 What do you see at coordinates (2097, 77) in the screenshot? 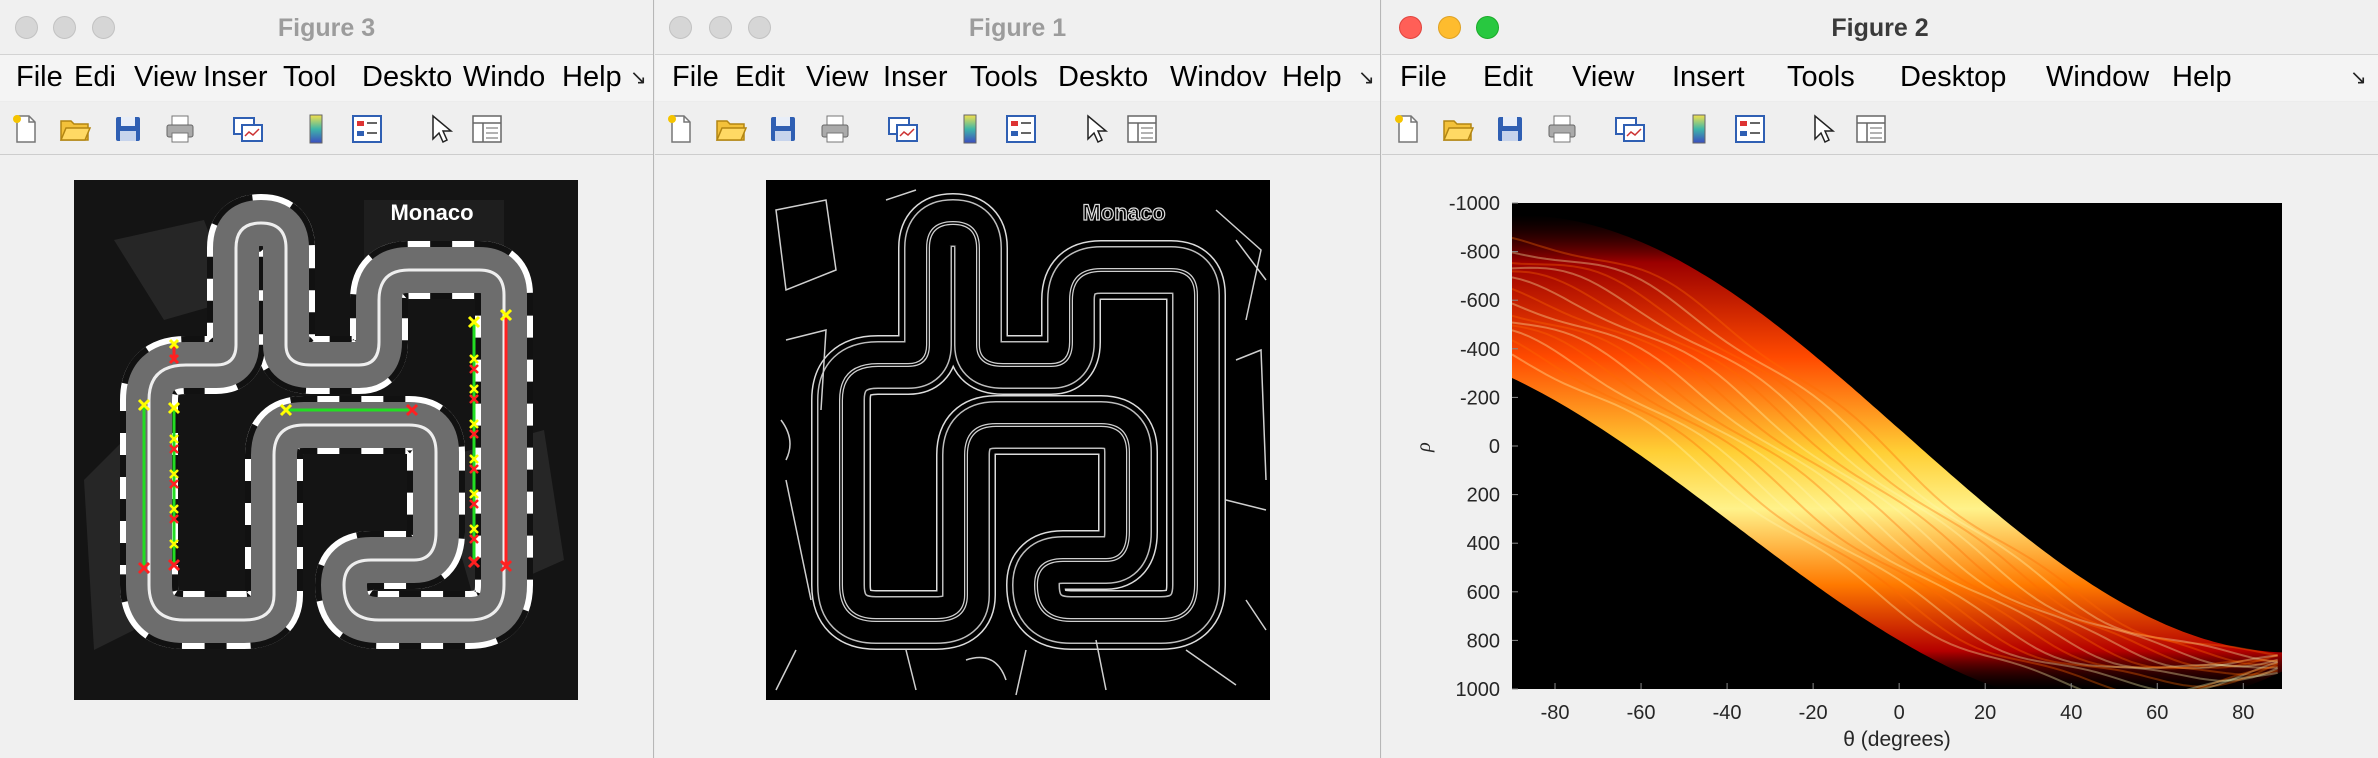
I see `menu-window: Window` at bounding box center [2097, 77].